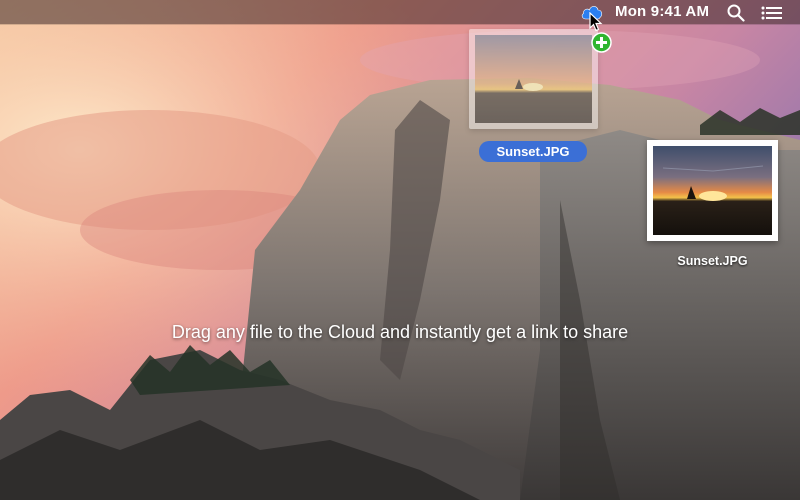 Image resolution: width=800 pixels, height=500 pixels. What do you see at coordinates (772, 13) in the screenshot?
I see `list-icon` at bounding box center [772, 13].